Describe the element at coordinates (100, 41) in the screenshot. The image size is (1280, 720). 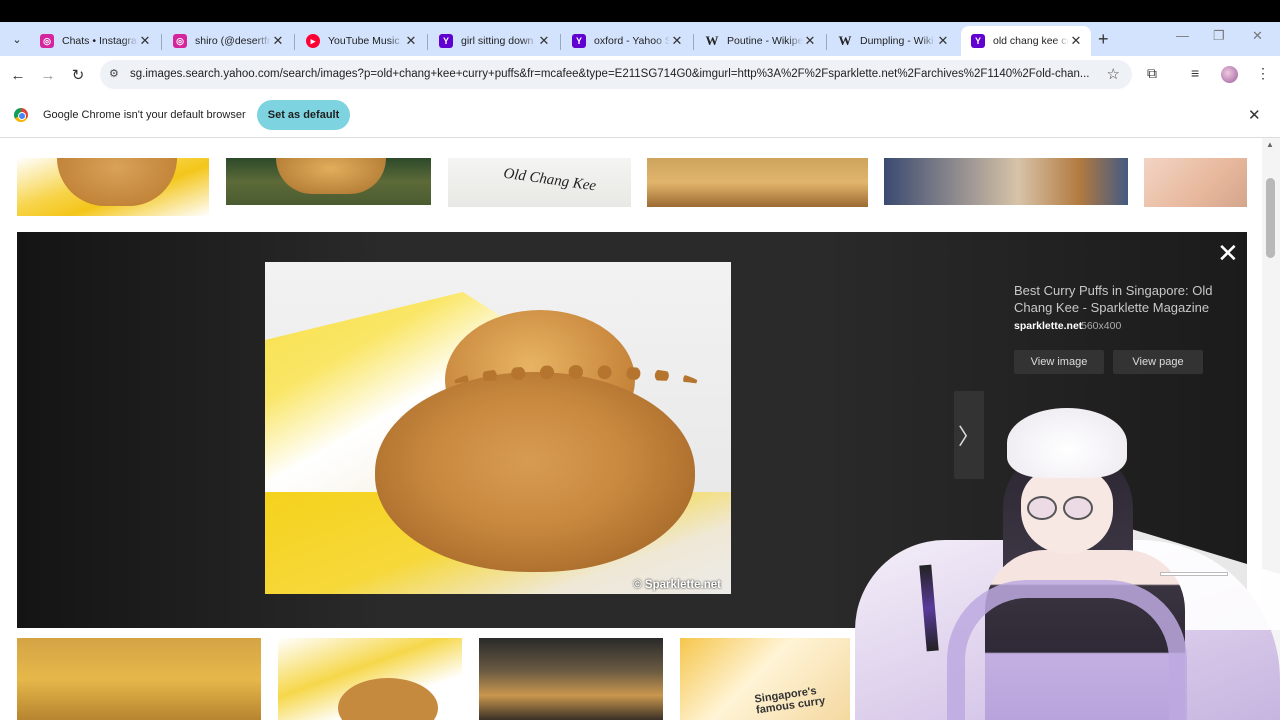
I see `tab-title: Chats • Instagram` at that location.